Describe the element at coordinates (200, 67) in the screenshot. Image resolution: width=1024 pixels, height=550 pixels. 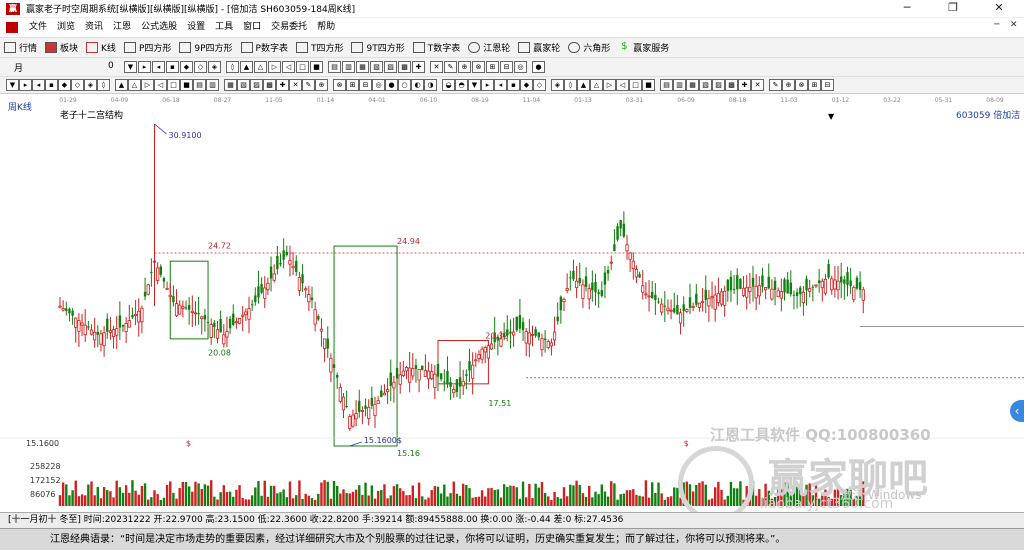
I see `tool-button-icon: ◇` at that location.